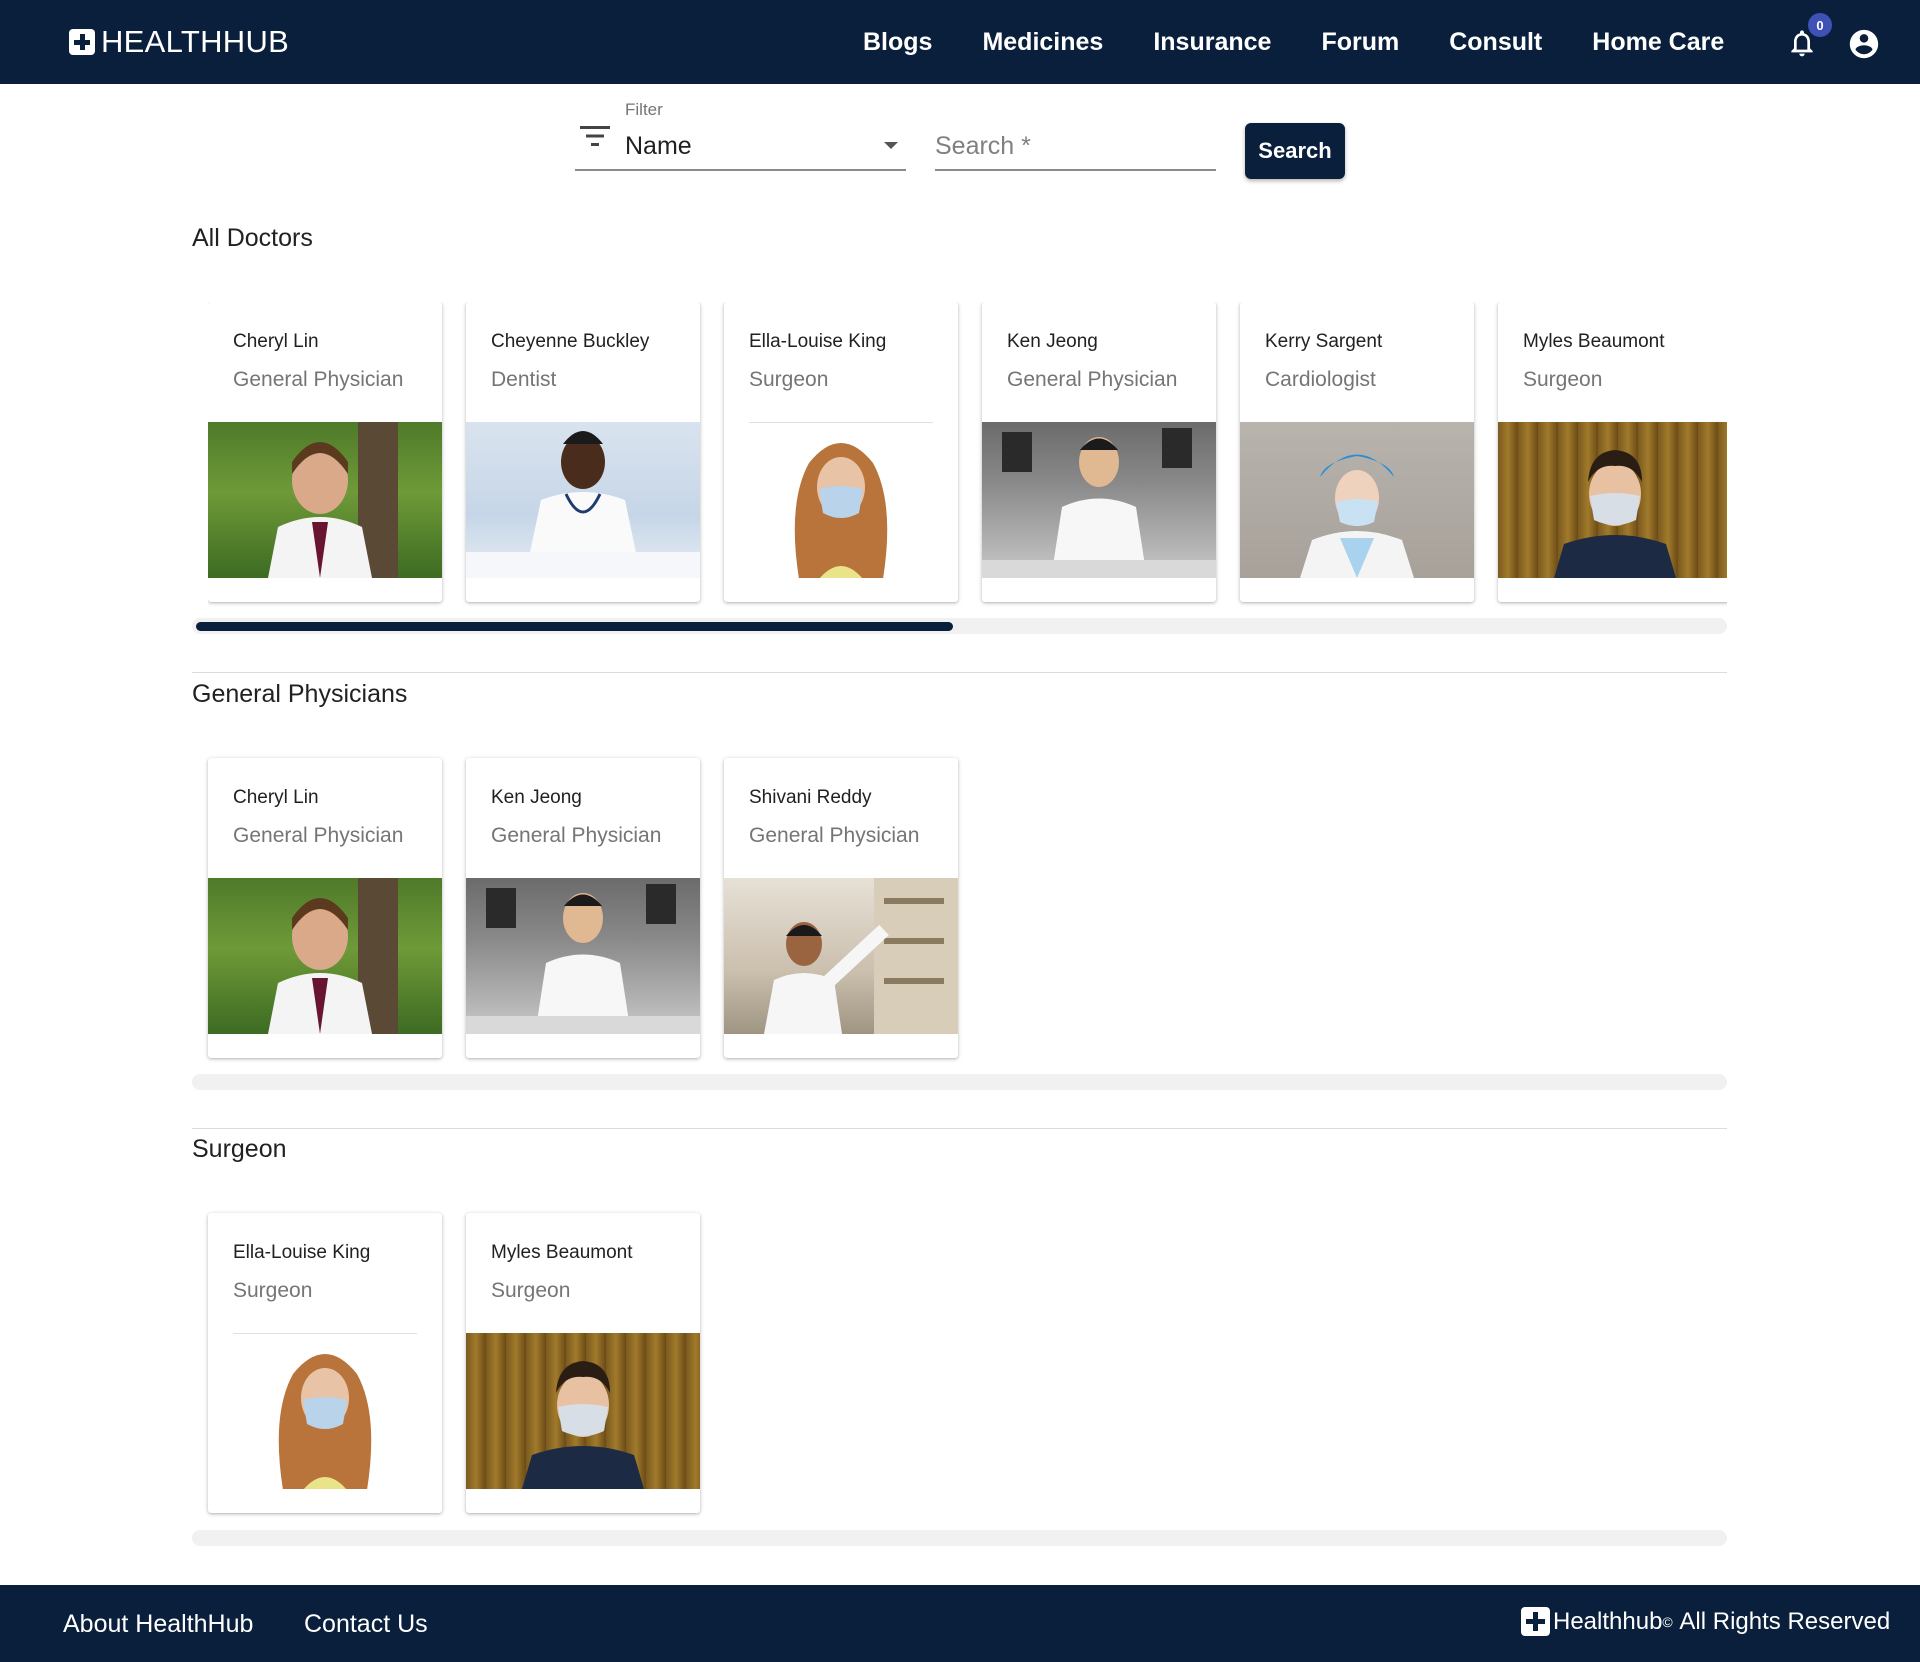 The height and width of the screenshot is (1662, 1920). What do you see at coordinates (891, 145) in the screenshot?
I see `chevron-down-icon` at bounding box center [891, 145].